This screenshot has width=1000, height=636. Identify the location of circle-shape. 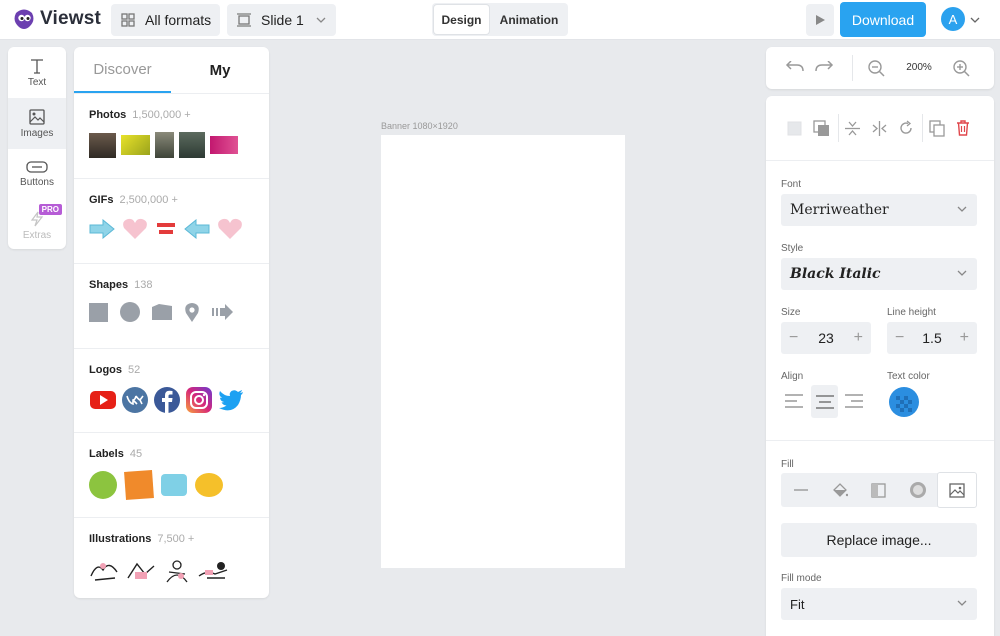
(130, 312).